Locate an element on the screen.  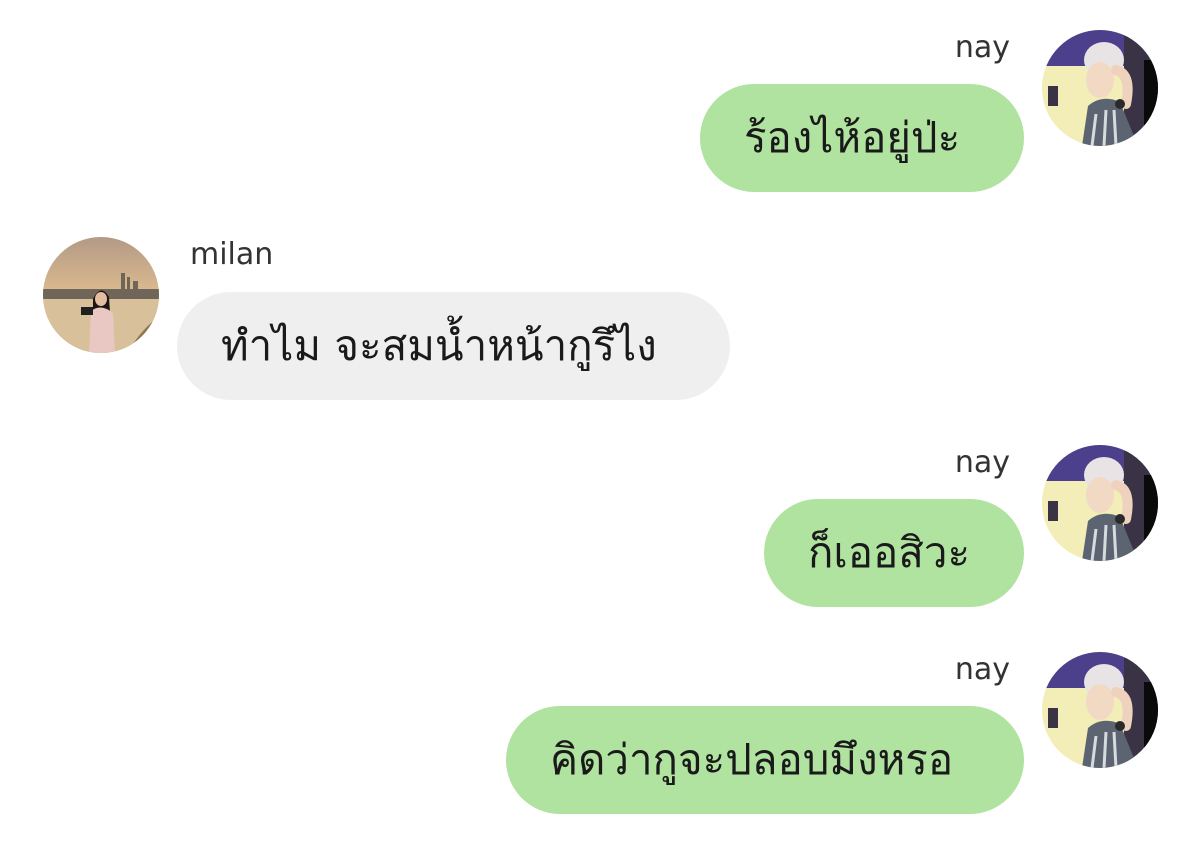
message-bubble: คิดว่ากูจะปลอบมึงหรอ is located at coordinates (765, 760).